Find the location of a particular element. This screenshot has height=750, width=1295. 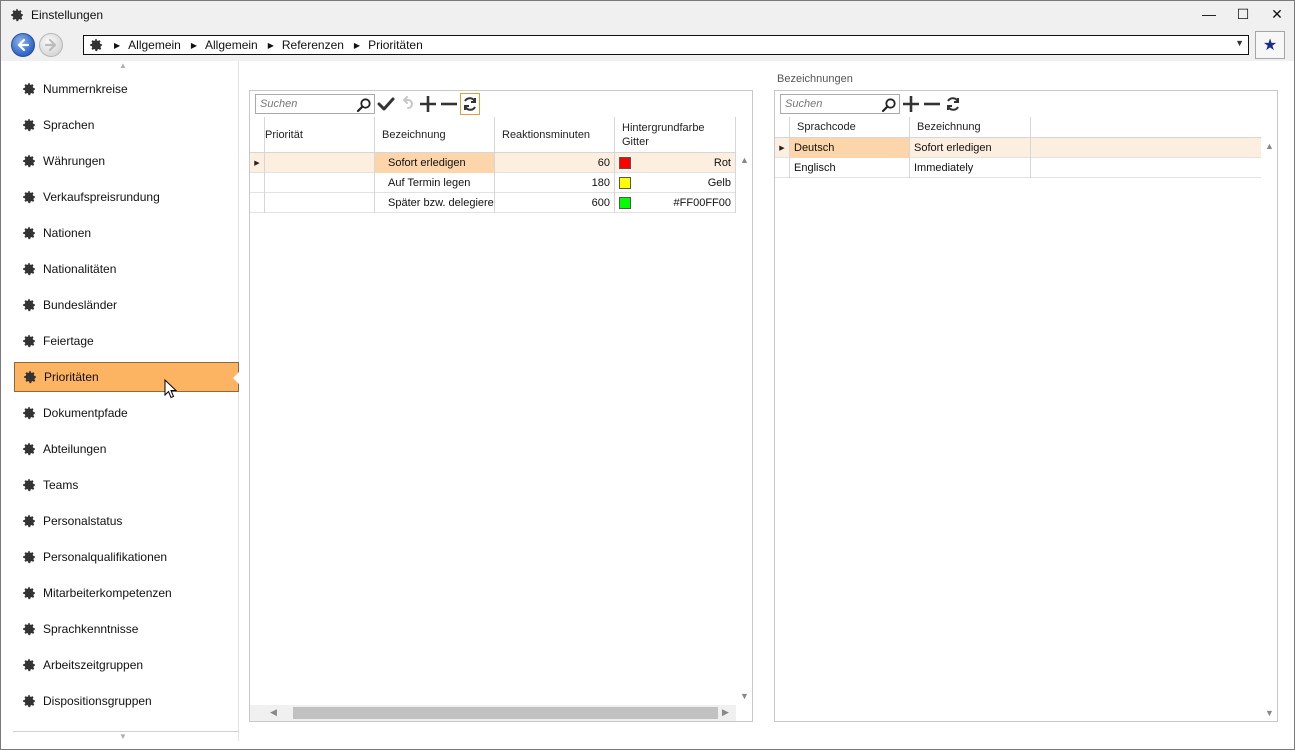

table-row: Englisch Immediately is located at coordinates (1018, 168).